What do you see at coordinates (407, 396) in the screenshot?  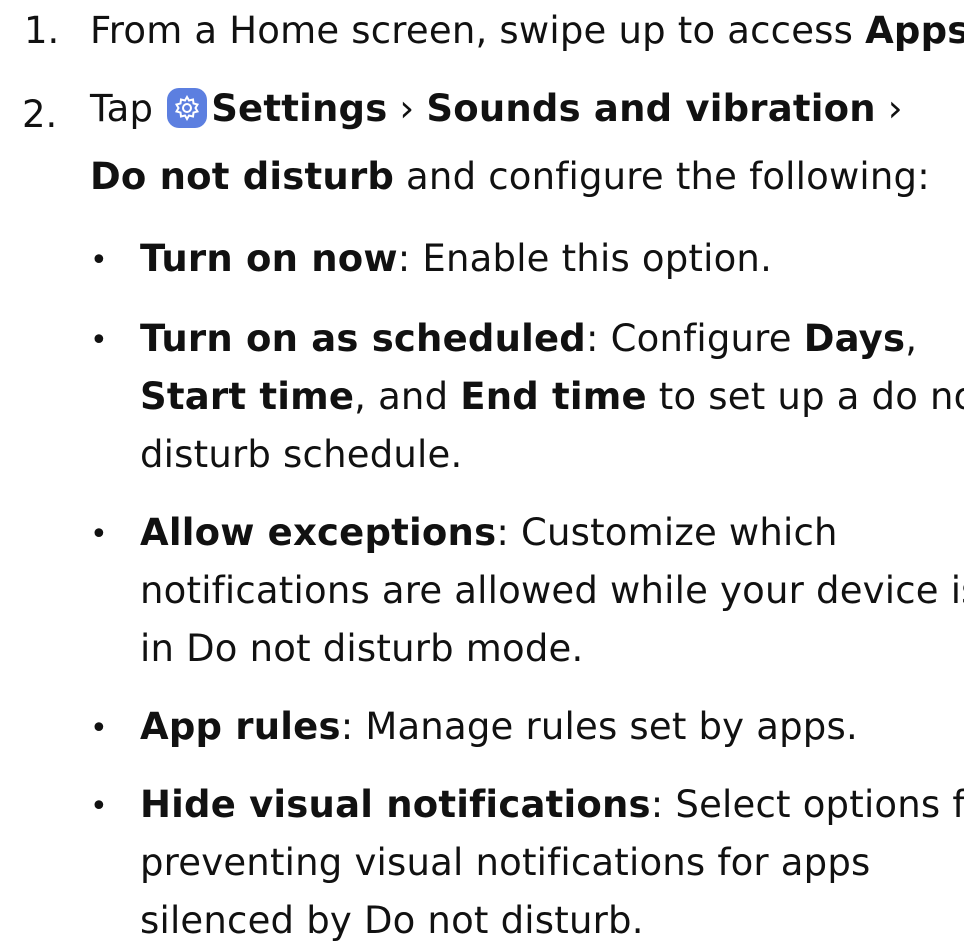 I see `bullet-2-and: , and` at bounding box center [407, 396].